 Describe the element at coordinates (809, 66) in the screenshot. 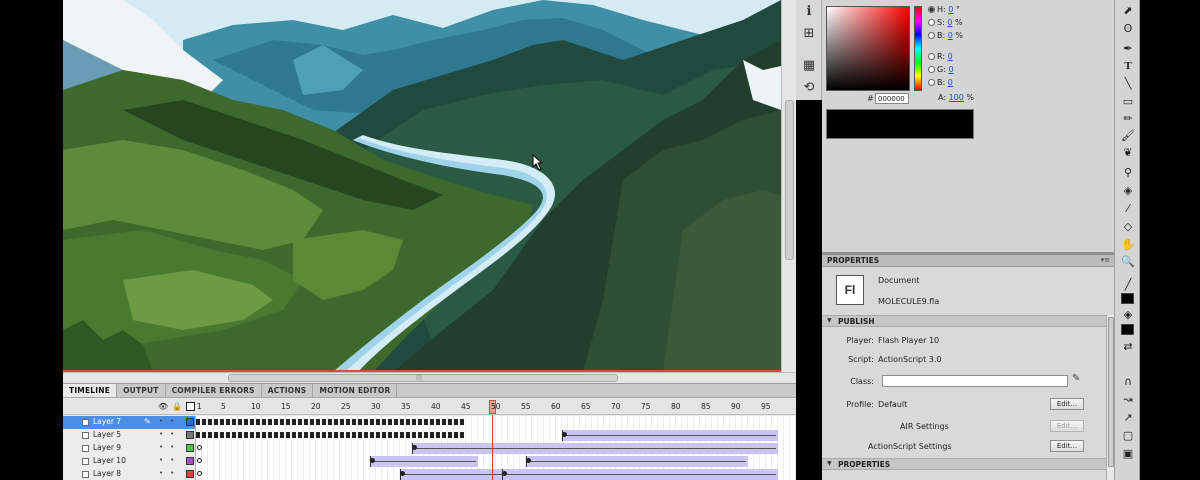

I see `swatches-icon: ▦` at that location.